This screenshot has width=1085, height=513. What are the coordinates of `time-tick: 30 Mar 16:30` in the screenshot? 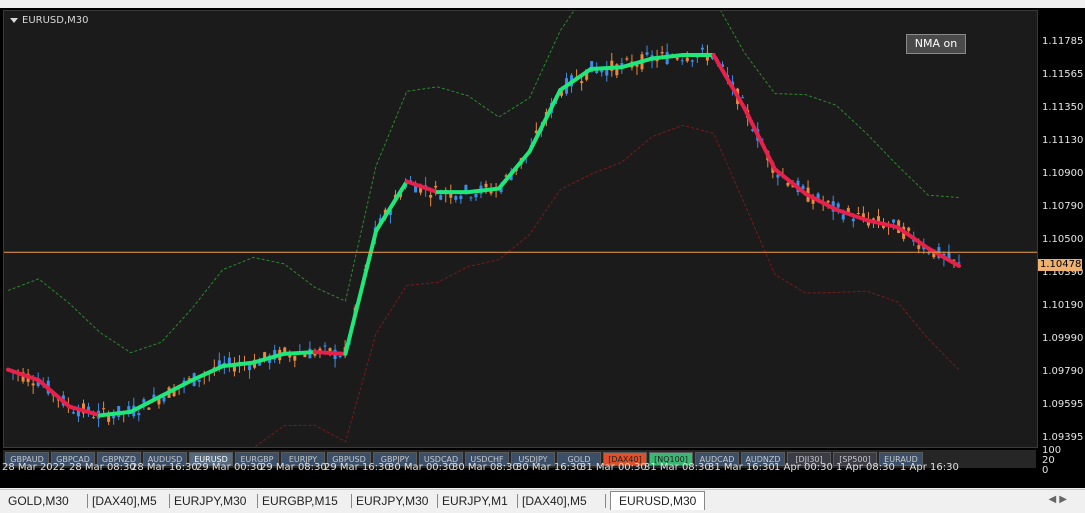 It's located at (549, 467).